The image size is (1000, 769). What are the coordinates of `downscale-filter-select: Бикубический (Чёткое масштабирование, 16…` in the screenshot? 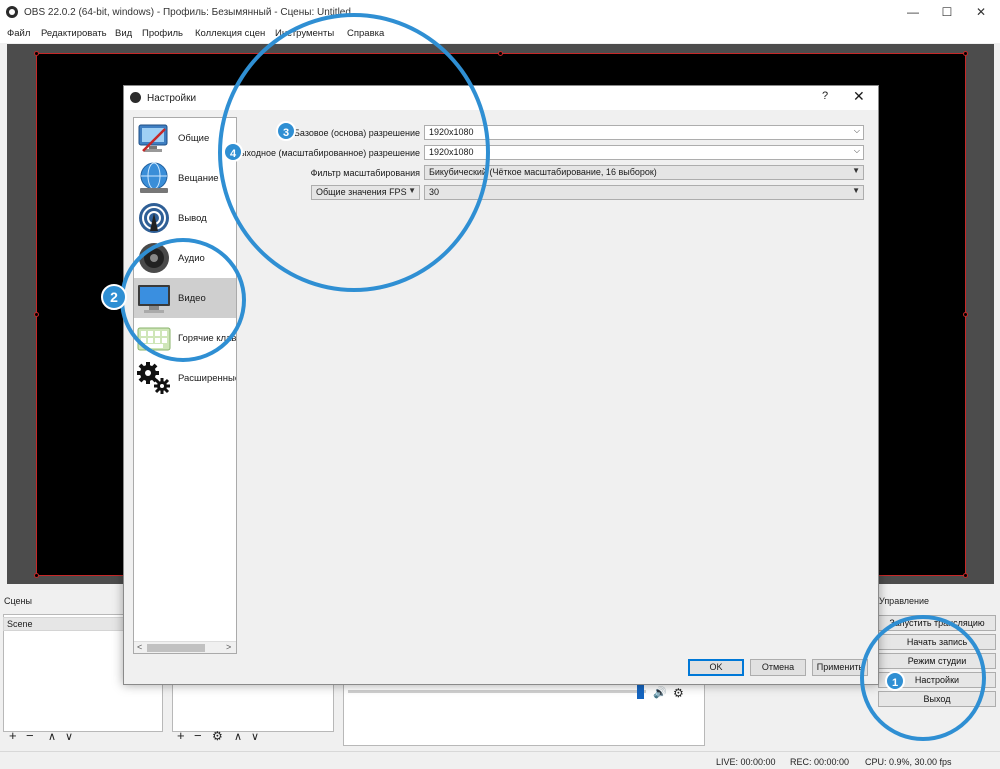 It's located at (644, 172).